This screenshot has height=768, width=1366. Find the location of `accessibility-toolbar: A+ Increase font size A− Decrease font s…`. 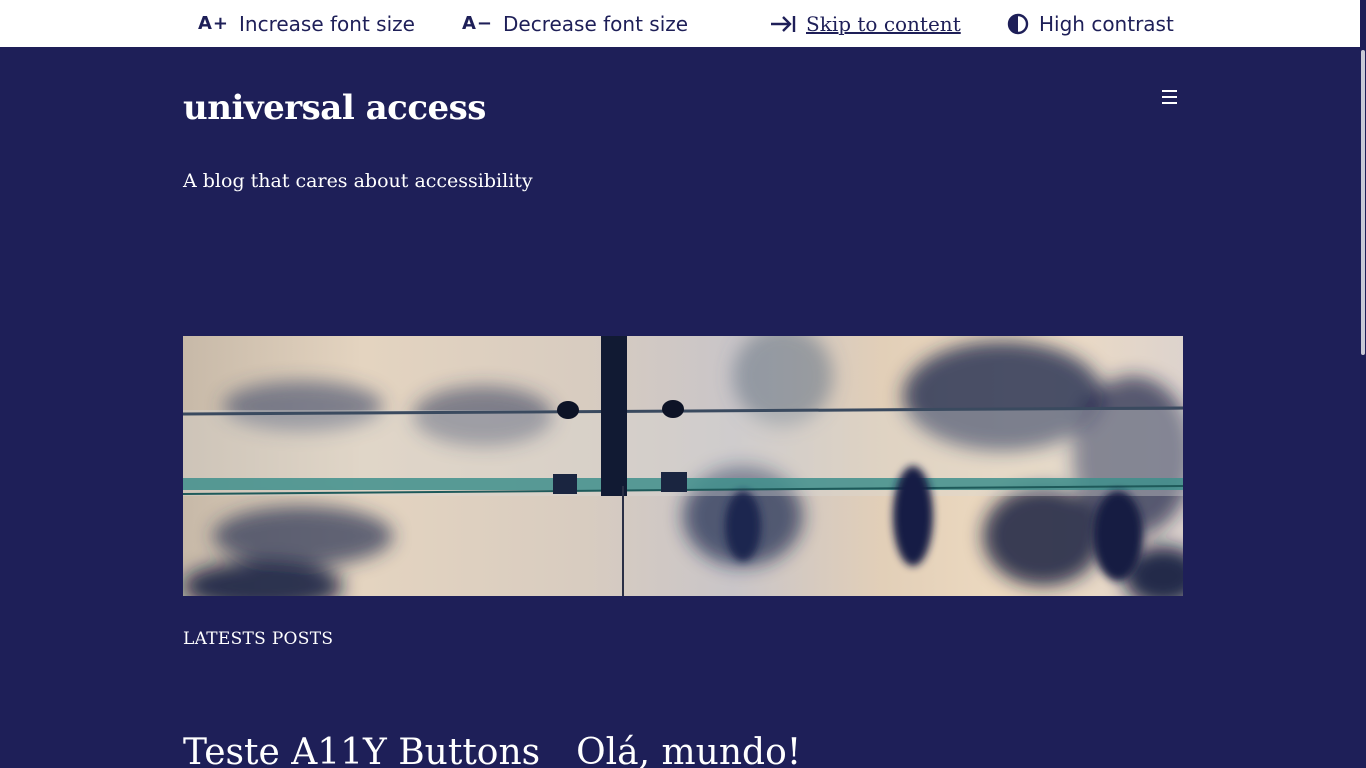

accessibility-toolbar: A+ Increase font size A− Decrease font s… is located at coordinates (683, 23).